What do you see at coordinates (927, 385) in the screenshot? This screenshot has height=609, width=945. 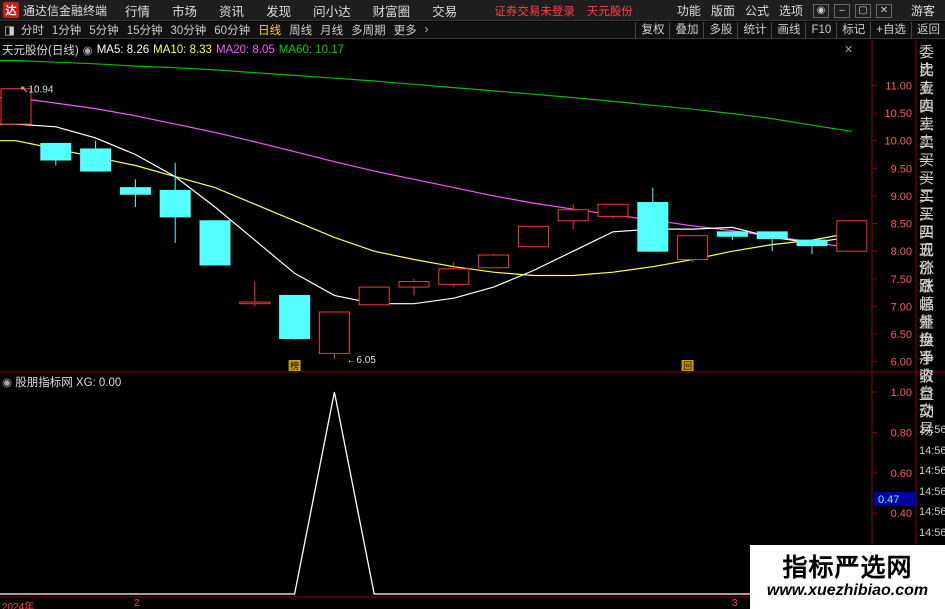 I see `quote-row-label: 收益` at bounding box center [927, 385].